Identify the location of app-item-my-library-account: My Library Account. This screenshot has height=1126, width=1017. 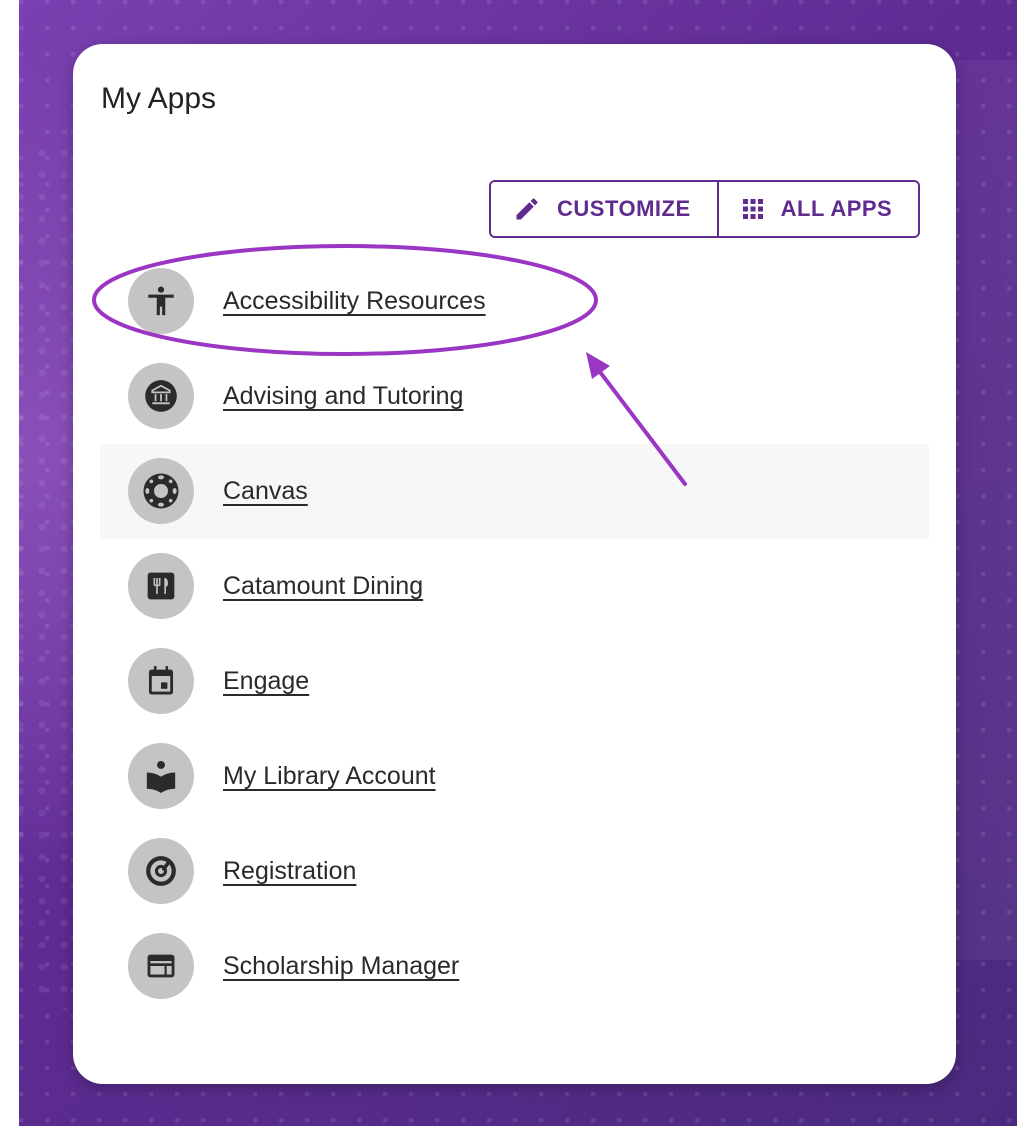
(514, 776).